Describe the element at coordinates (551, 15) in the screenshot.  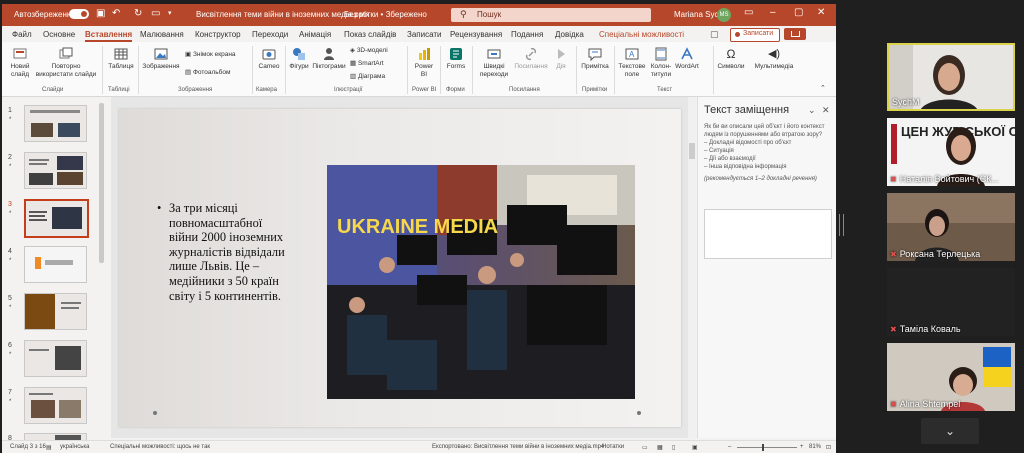
I see `search-box: ⚲ Пошук` at that location.